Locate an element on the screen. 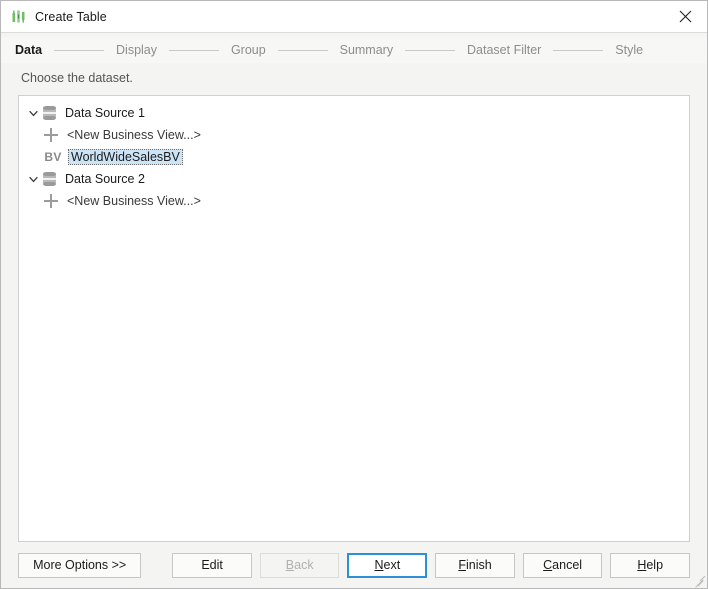 The width and height of the screenshot is (708, 589). bar-chart-icon is located at coordinates (19, 17).